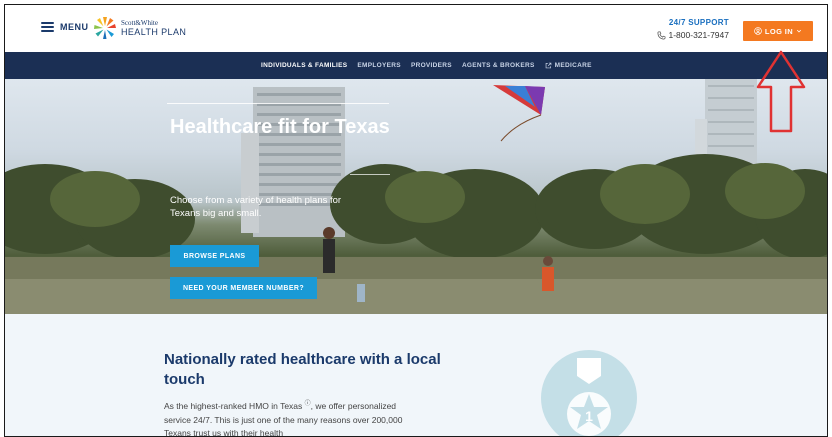 The height and width of the screenshot is (437, 832). I want to click on nav-medicare: MEDICARE, so click(568, 65).